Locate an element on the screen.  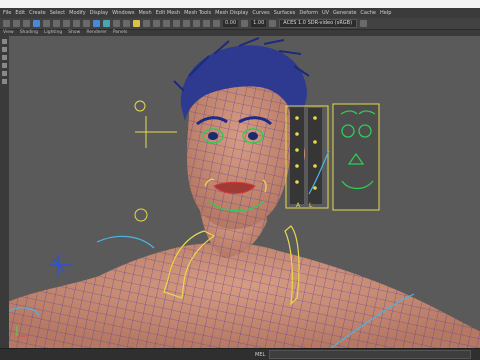
menu-edit-mesh: Edit Mesh is located at coordinates (168, 13).